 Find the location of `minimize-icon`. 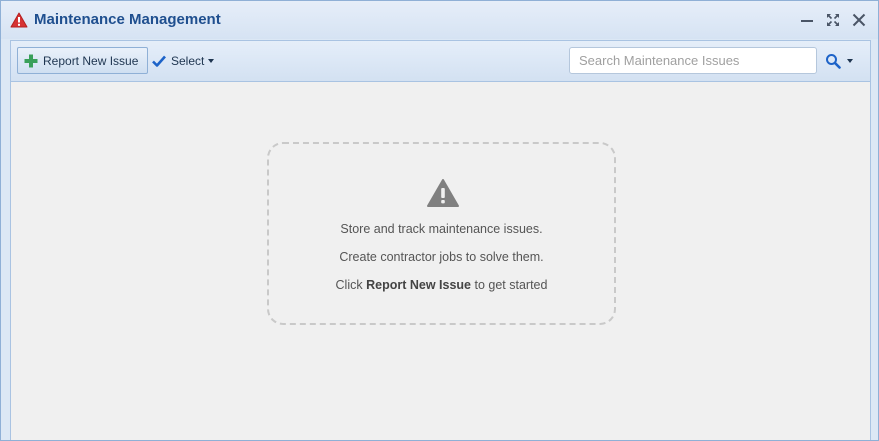

minimize-icon is located at coordinates (807, 21).